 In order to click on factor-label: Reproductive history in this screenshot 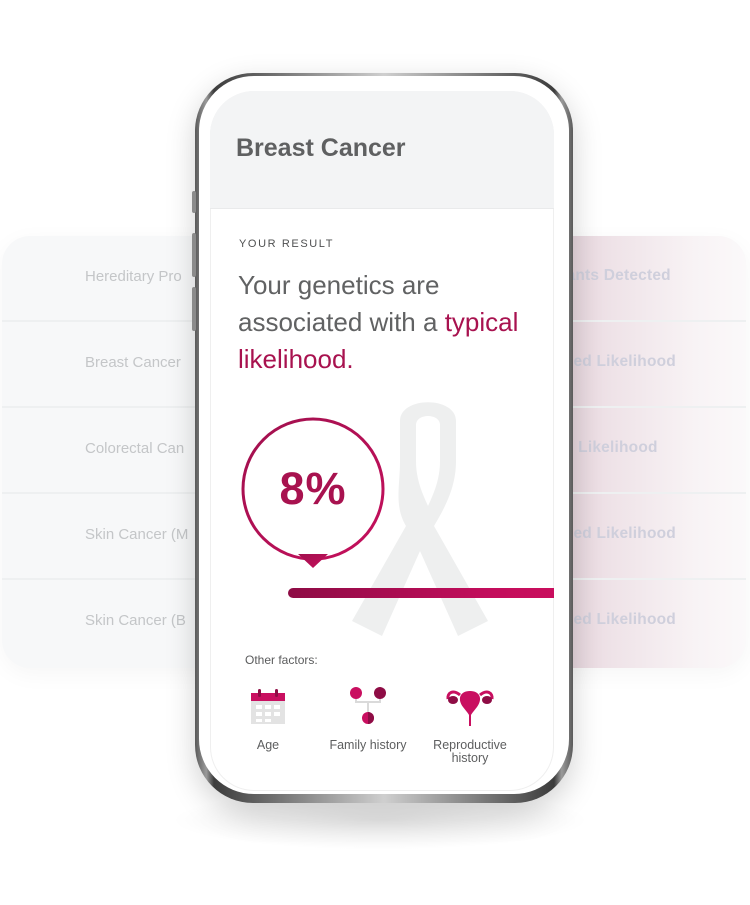, I will do `click(470, 751)`.